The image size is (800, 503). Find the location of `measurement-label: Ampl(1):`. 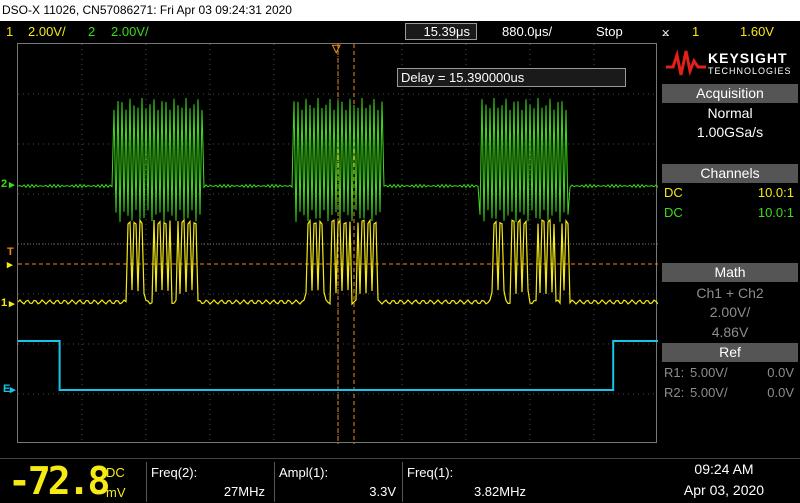

measurement-label: Ampl(1): is located at coordinates (304, 472).